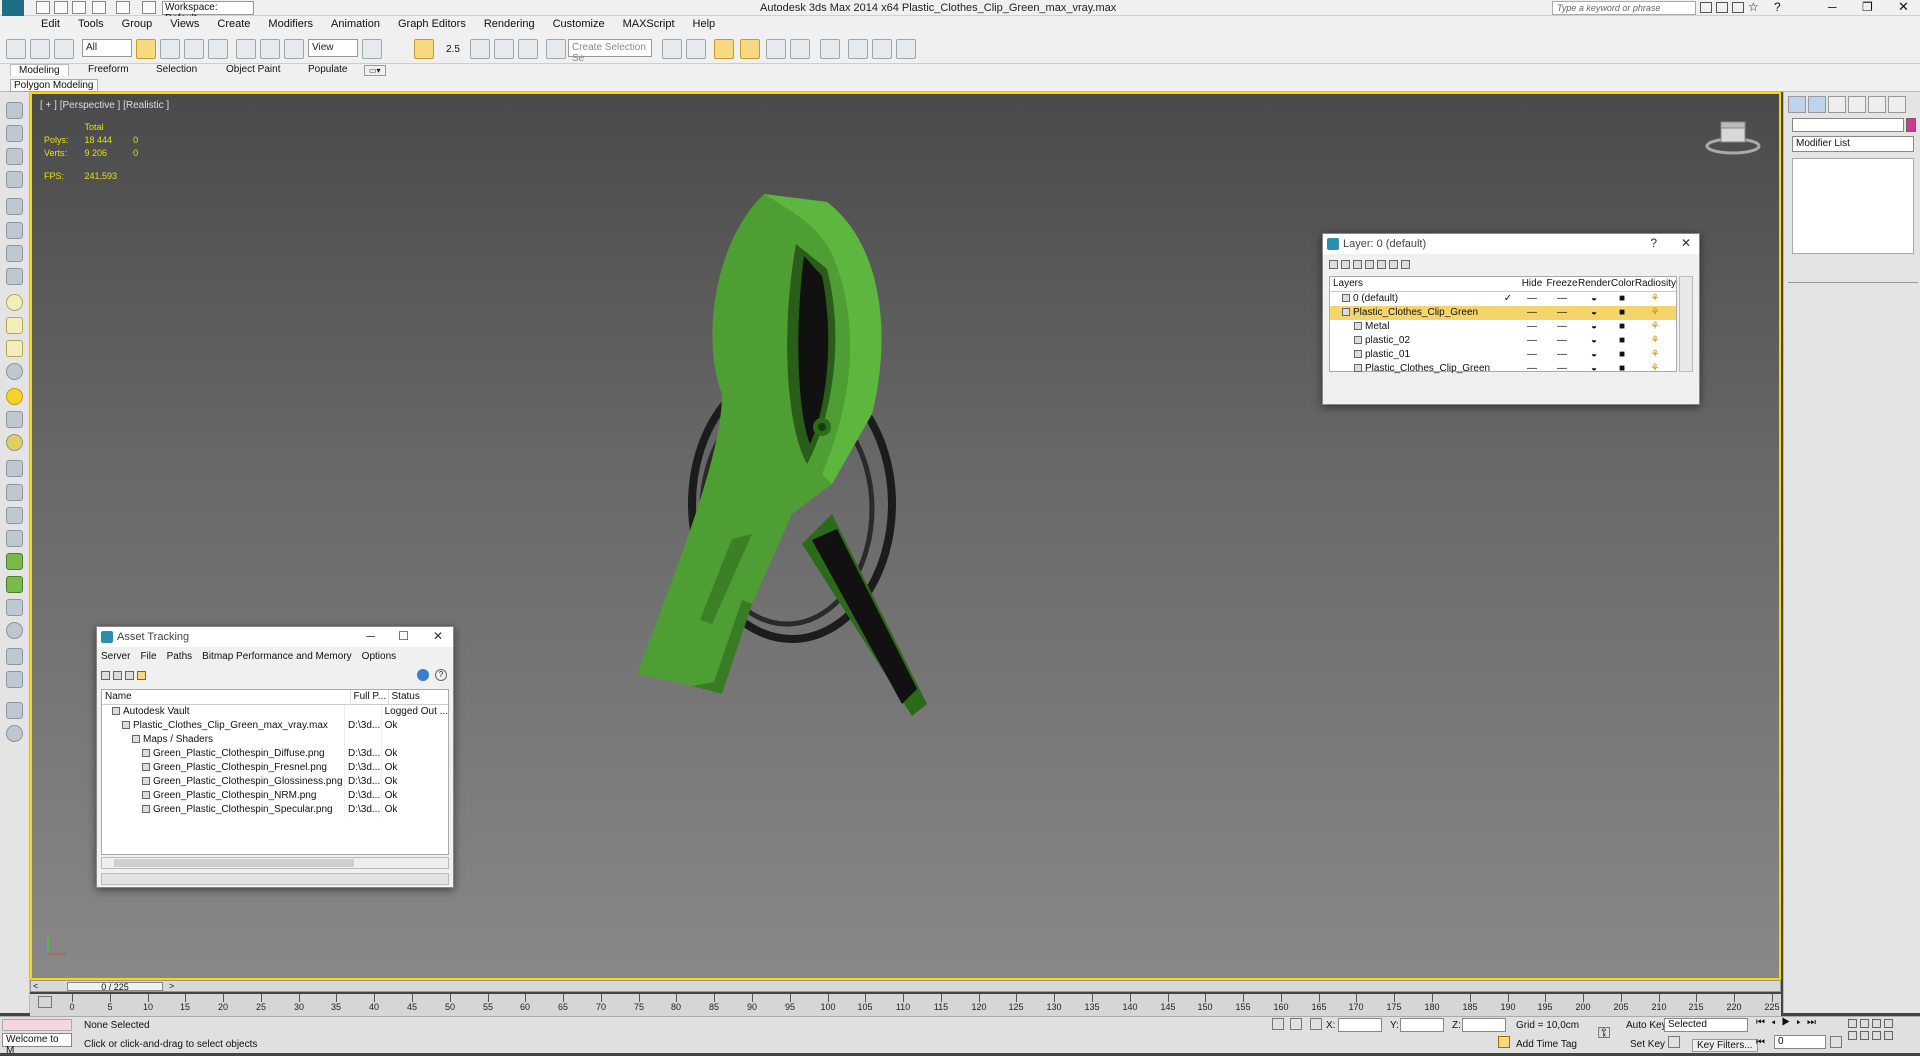 The height and width of the screenshot is (1056, 1920). Describe the element at coordinates (1686, 243) in the screenshot. I see `layer-close-button: ✕` at that location.